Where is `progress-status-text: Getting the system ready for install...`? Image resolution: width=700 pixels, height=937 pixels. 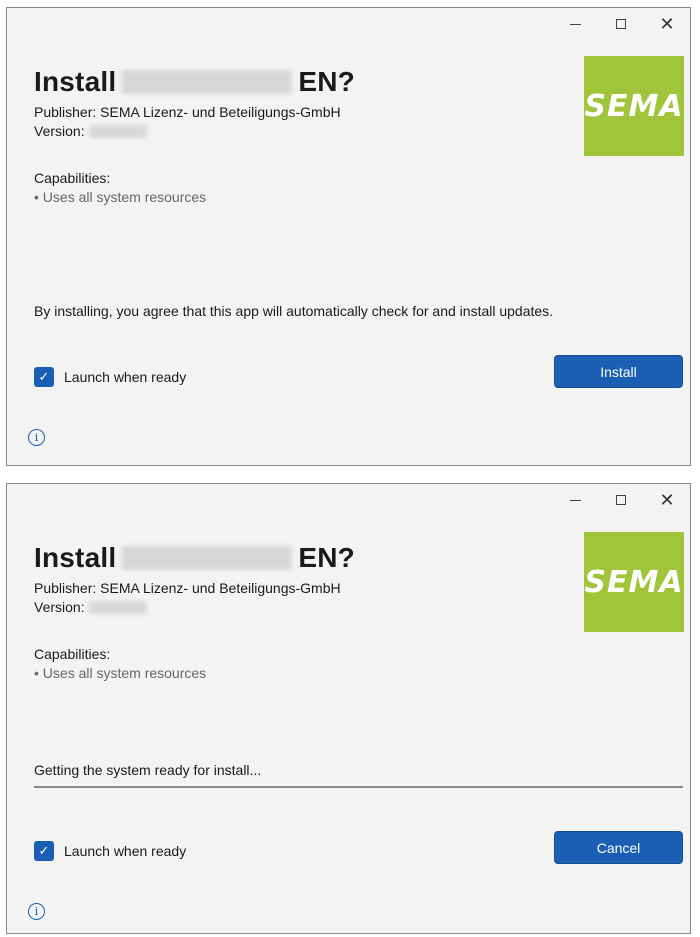 progress-status-text: Getting the system ready for install... is located at coordinates (148, 770).